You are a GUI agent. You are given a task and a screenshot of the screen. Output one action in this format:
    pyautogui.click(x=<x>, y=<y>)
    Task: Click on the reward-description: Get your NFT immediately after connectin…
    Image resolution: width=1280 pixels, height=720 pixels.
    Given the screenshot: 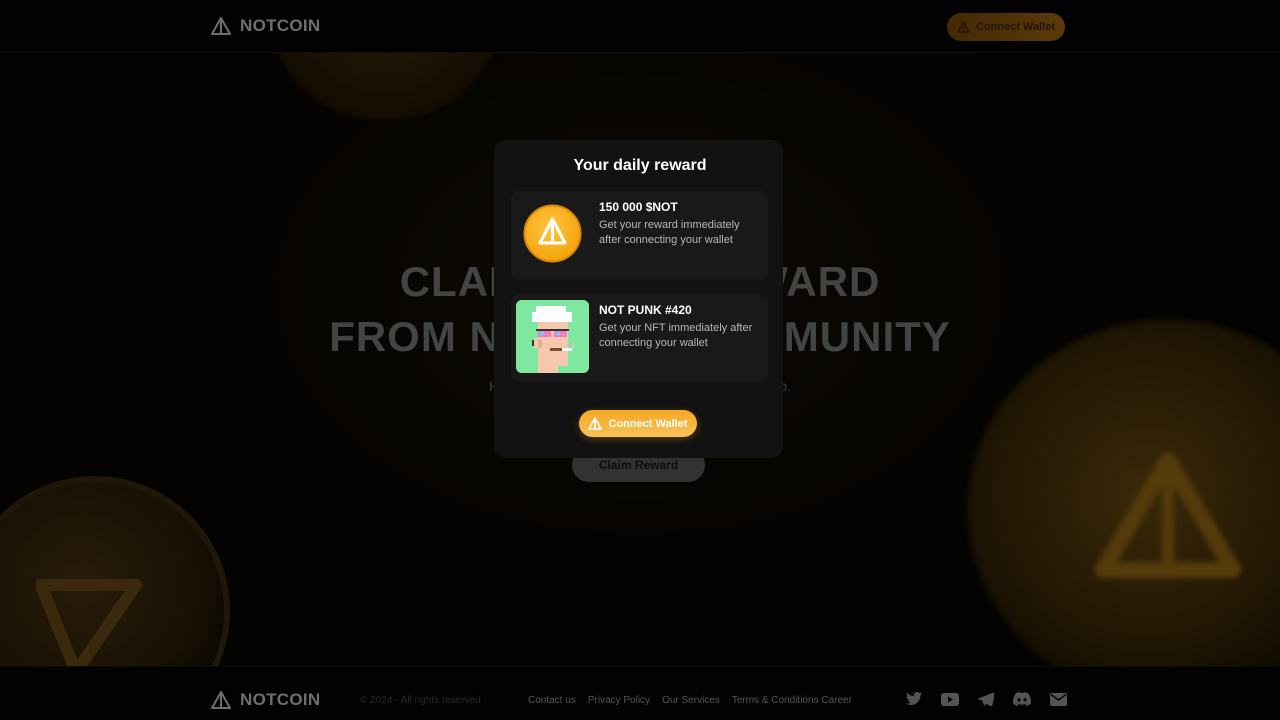 What is the action you would take?
    pyautogui.click(x=676, y=335)
    